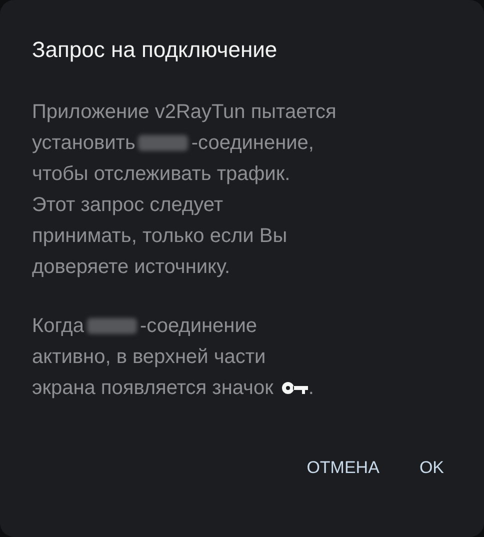  Describe the element at coordinates (153, 388) in the screenshot. I see `body-text: экрана появляется значок` at that location.